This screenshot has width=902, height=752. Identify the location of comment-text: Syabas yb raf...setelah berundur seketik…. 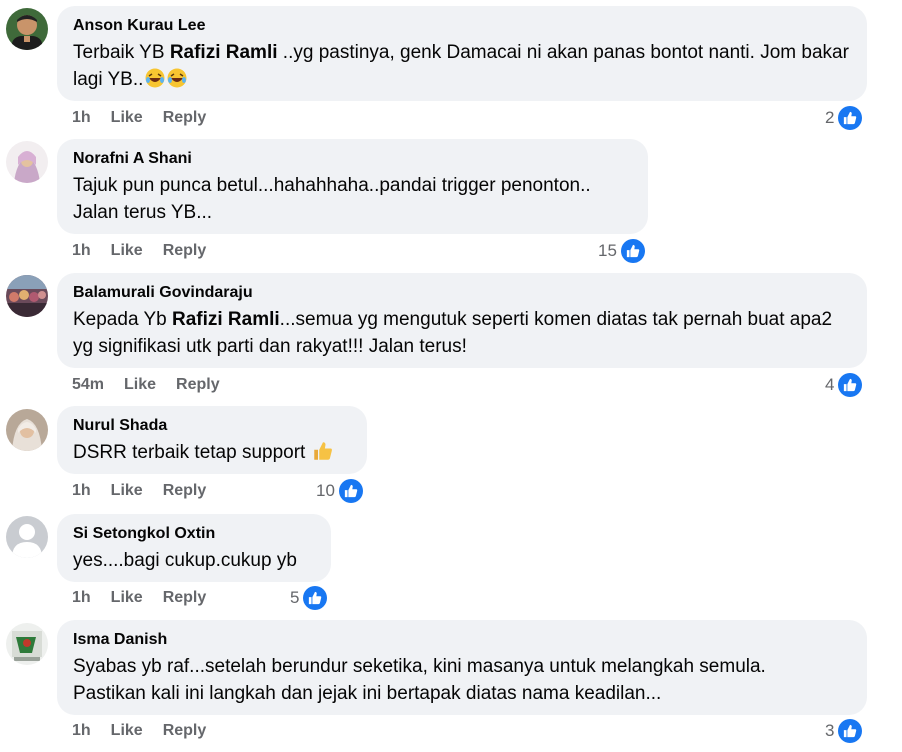
(419, 680).